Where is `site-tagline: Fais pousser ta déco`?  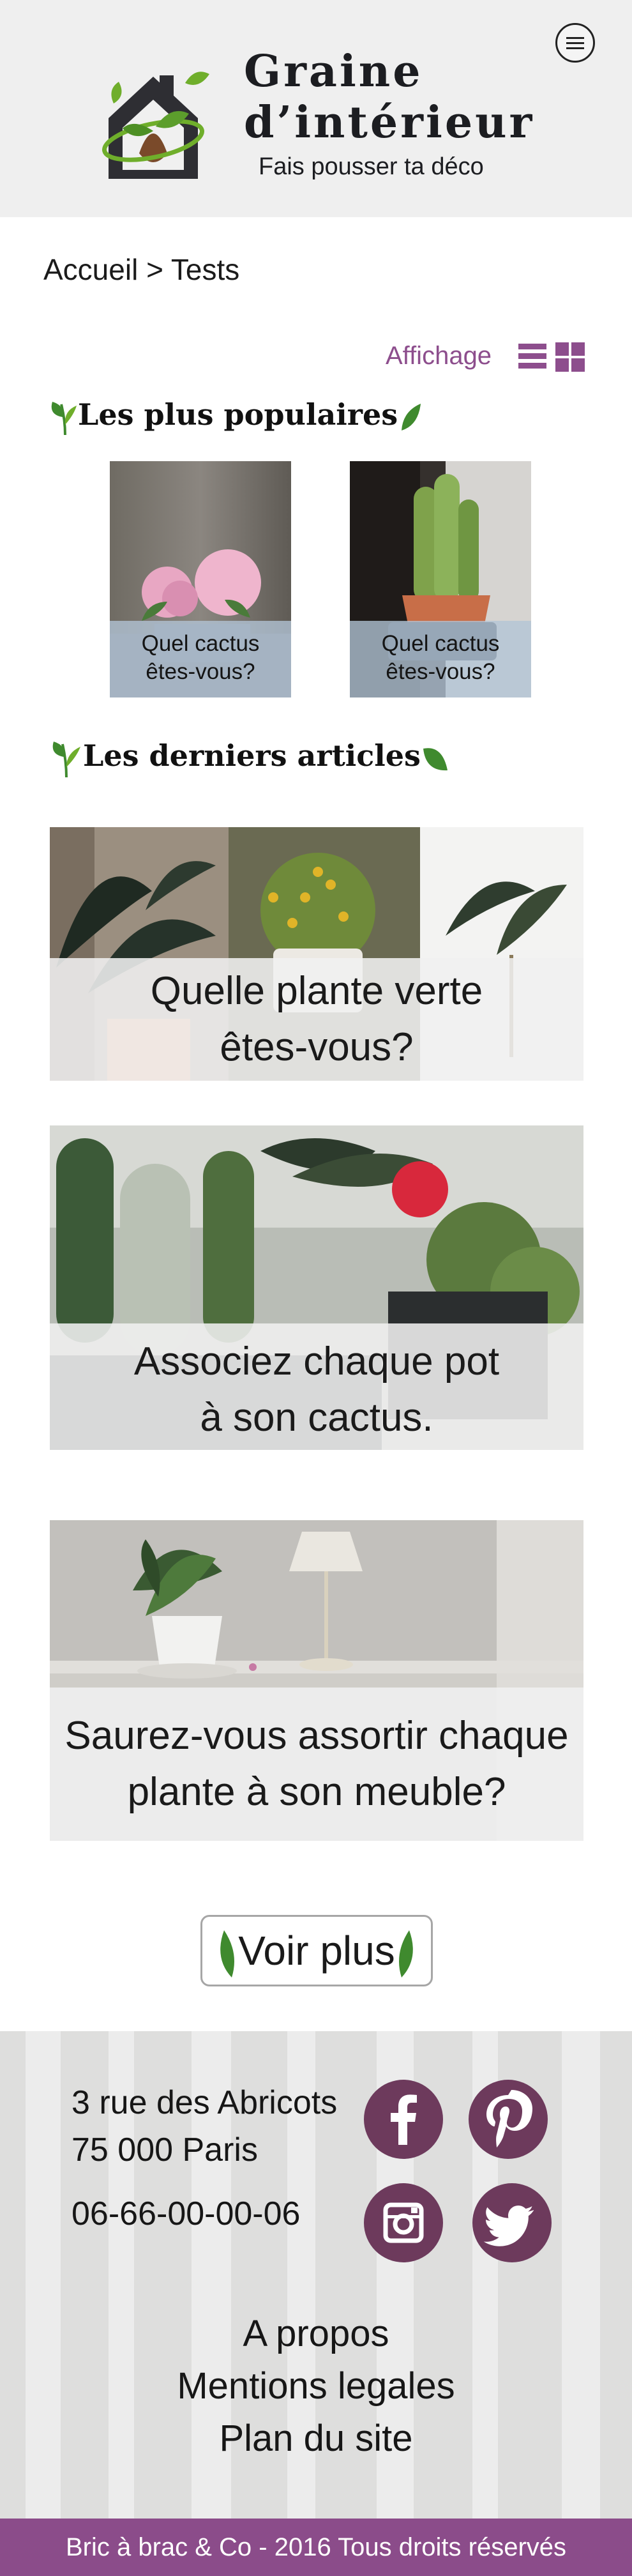
site-tagline: Fais pousser ta déco is located at coordinates (371, 166).